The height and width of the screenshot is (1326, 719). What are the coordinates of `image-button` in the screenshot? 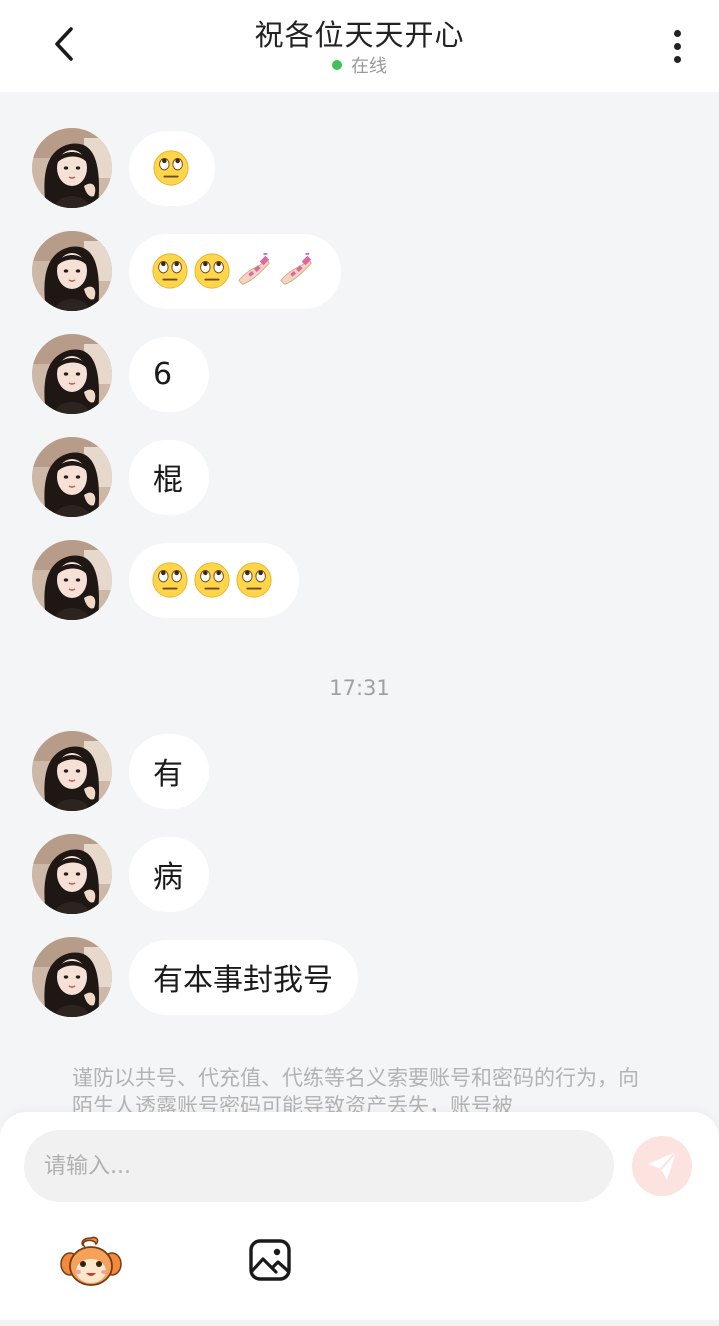 It's located at (270, 1260).